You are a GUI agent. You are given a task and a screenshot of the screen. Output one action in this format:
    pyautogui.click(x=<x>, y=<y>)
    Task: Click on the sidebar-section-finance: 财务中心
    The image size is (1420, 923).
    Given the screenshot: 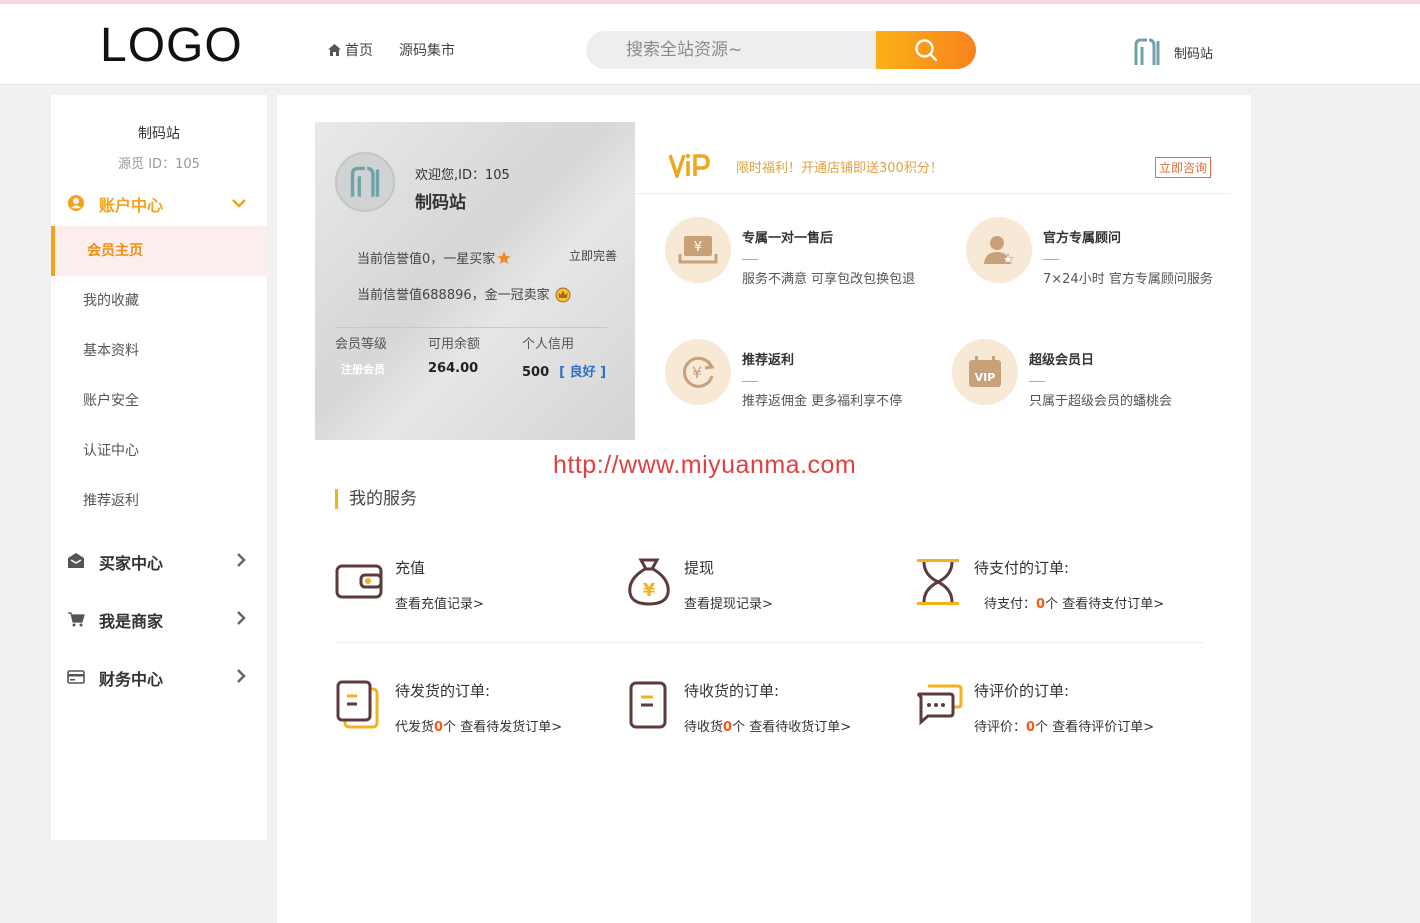 What is the action you would take?
    pyautogui.click(x=159, y=677)
    